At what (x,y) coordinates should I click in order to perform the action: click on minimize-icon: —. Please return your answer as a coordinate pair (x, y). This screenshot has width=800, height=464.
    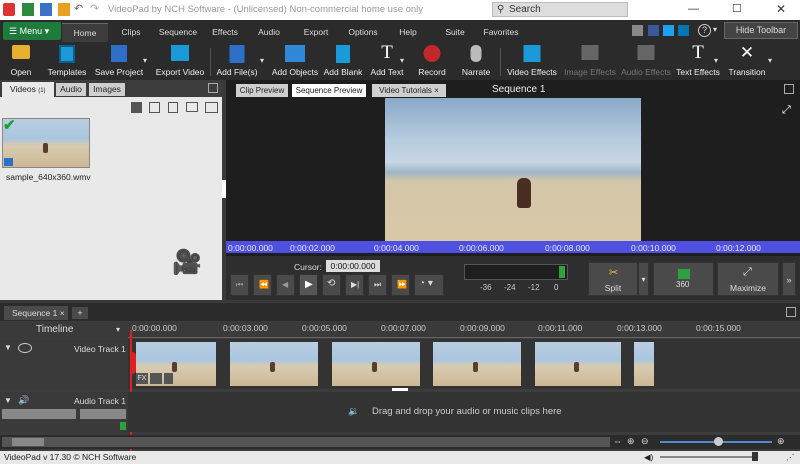
    Looking at the image, I should click on (693, 9).